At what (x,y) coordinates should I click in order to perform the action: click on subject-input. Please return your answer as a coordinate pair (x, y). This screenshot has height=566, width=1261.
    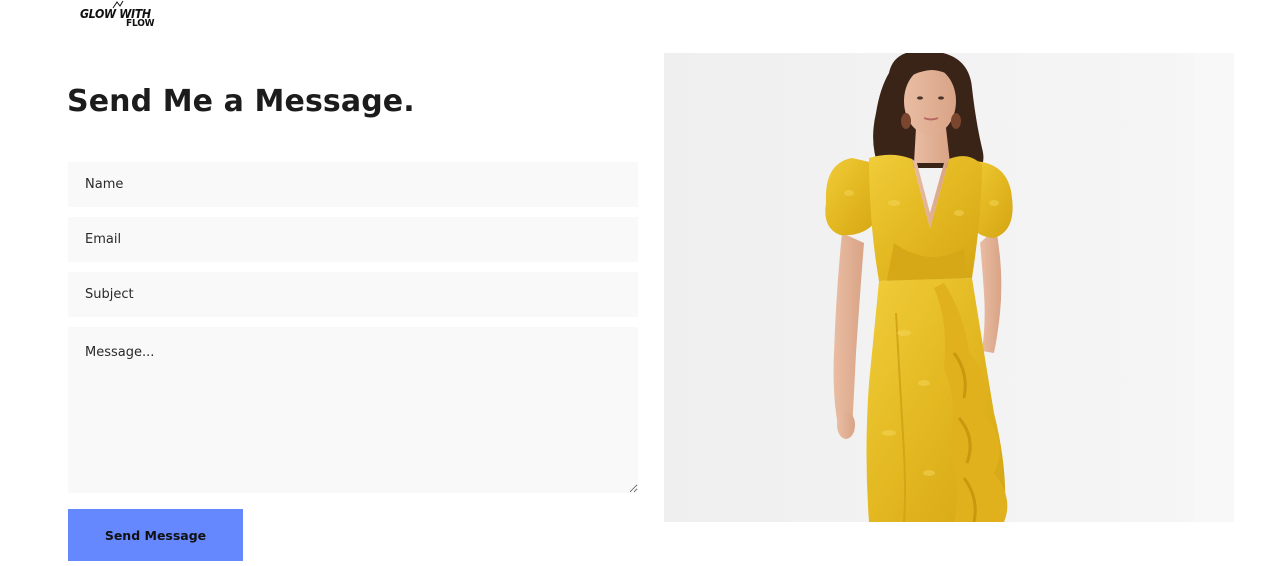
    Looking at the image, I should click on (353, 294).